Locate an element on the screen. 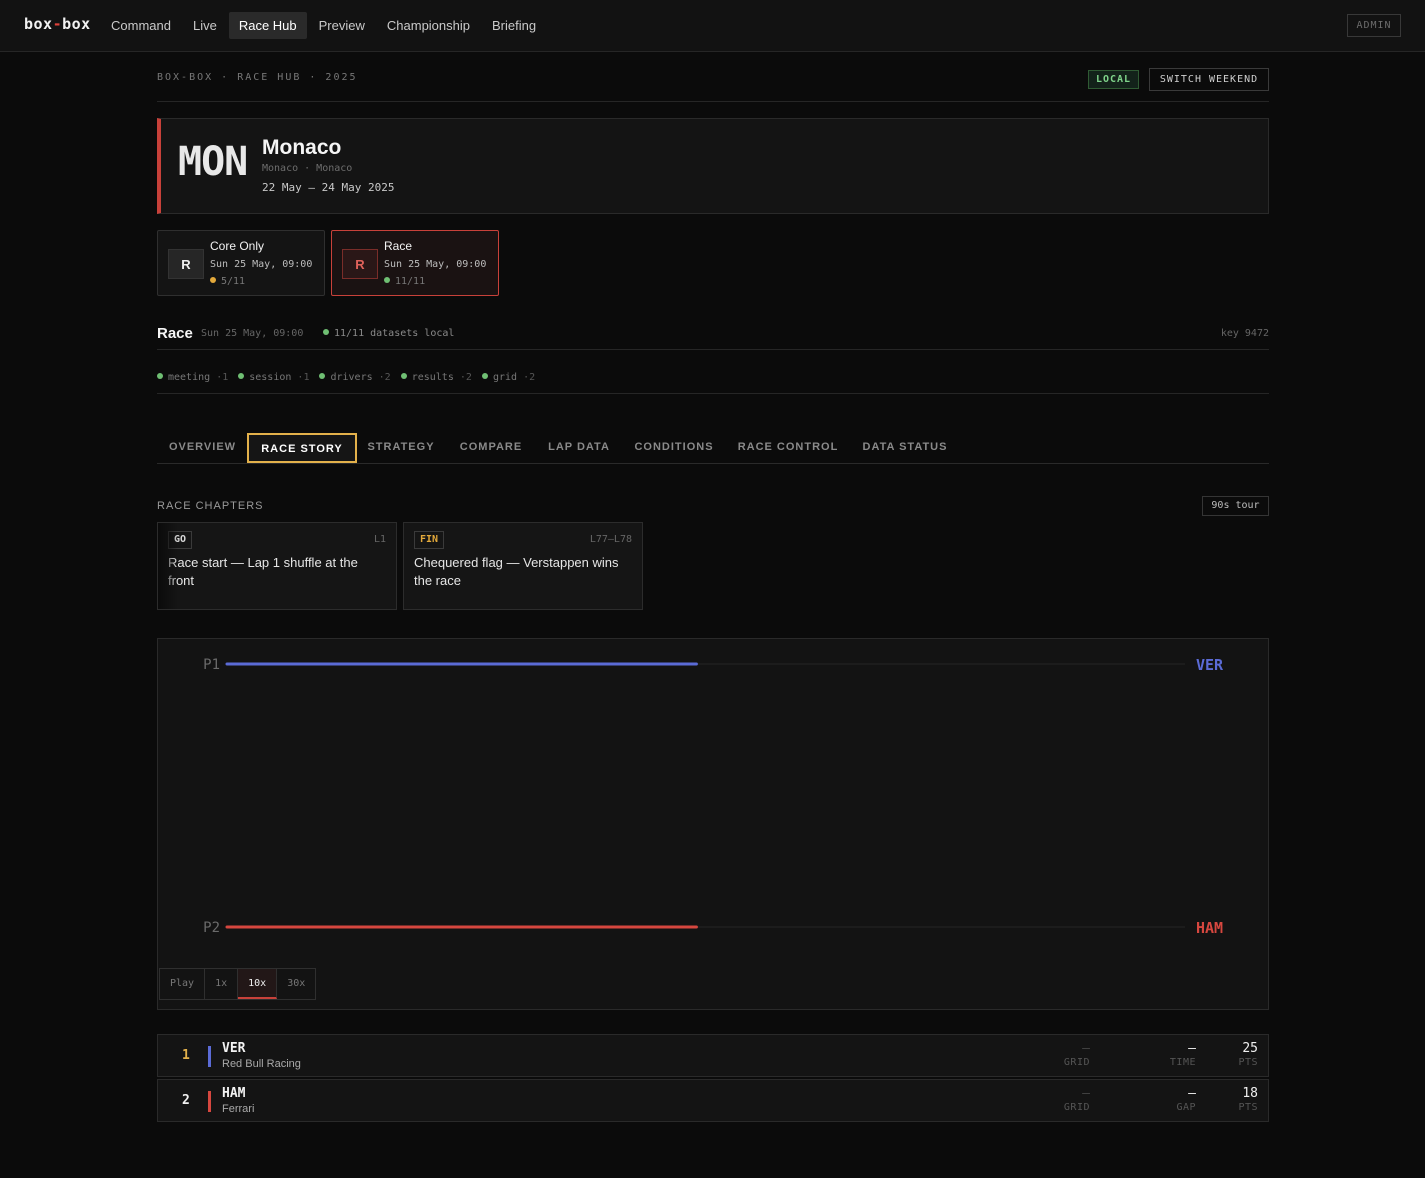 The width and height of the screenshot is (1425, 1178). series-label-ver: VER is located at coordinates (1210, 665).